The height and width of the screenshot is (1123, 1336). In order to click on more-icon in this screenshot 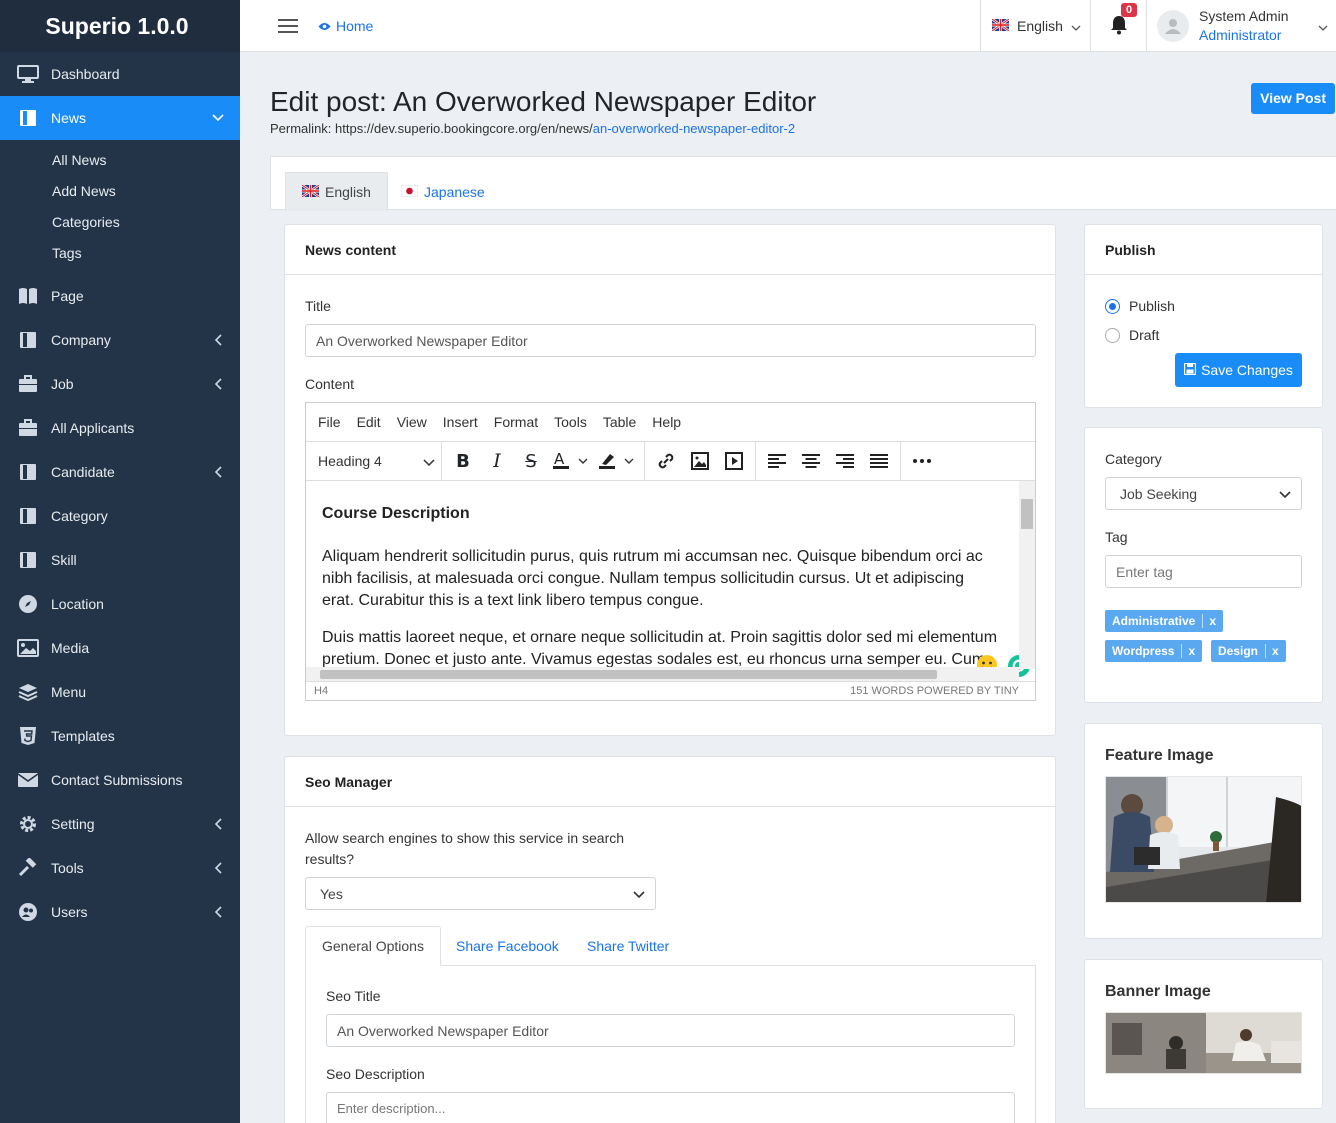, I will do `click(922, 461)`.